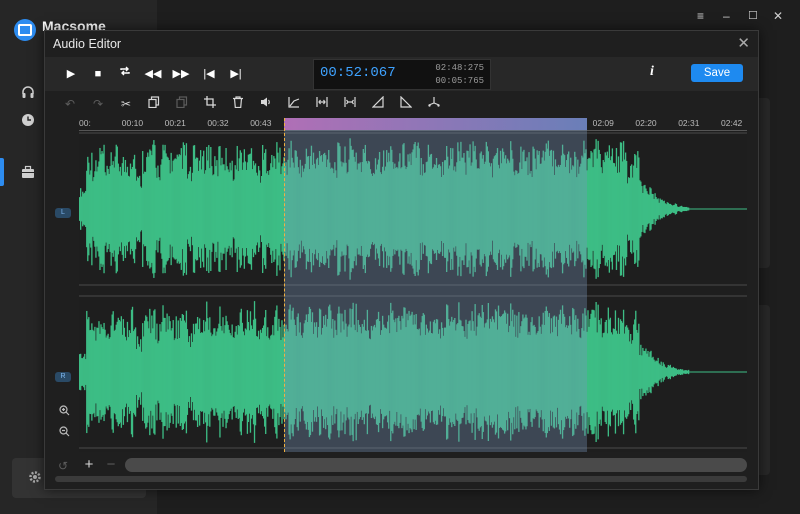 The height and width of the screenshot is (514, 800). Describe the element at coordinates (261, 123) in the screenshot. I see `ruler-tick: 00:43` at that location.